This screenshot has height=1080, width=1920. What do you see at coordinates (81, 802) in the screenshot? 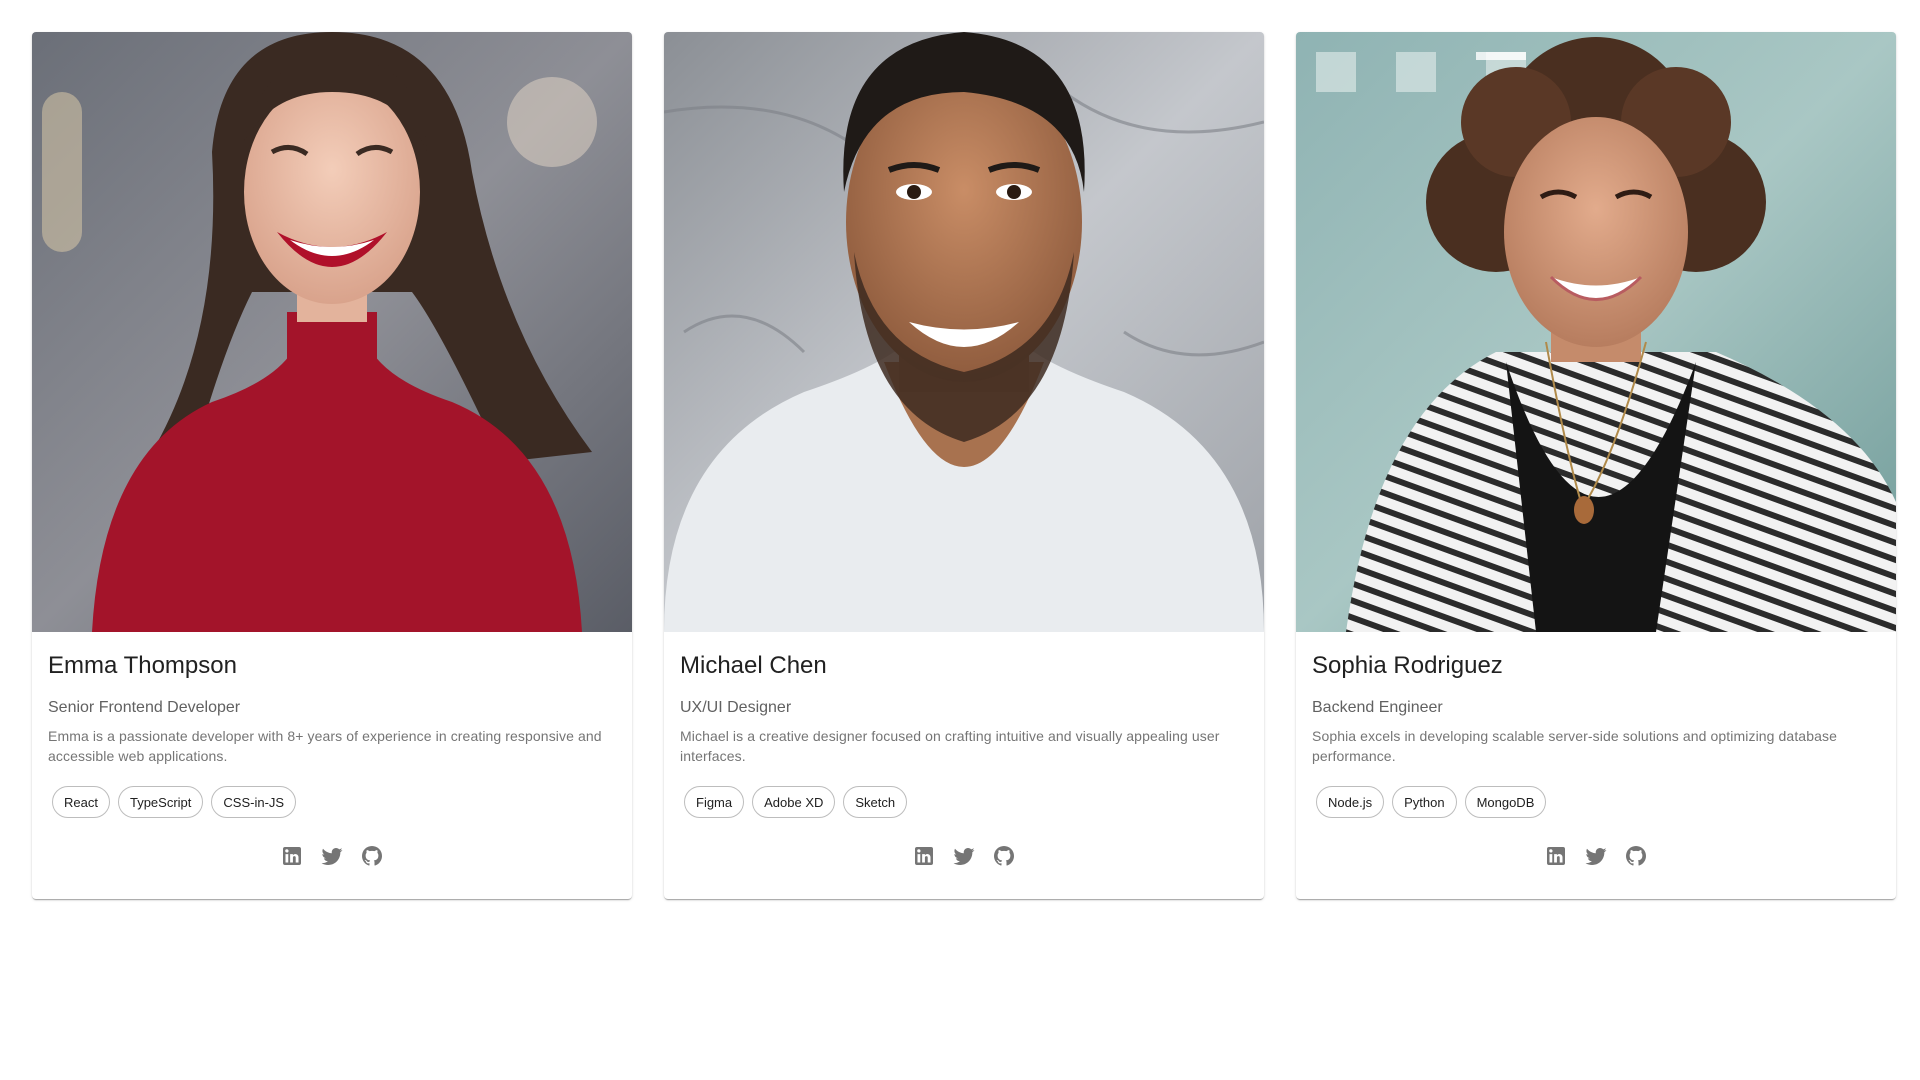
I see `skill-chip: React` at bounding box center [81, 802].